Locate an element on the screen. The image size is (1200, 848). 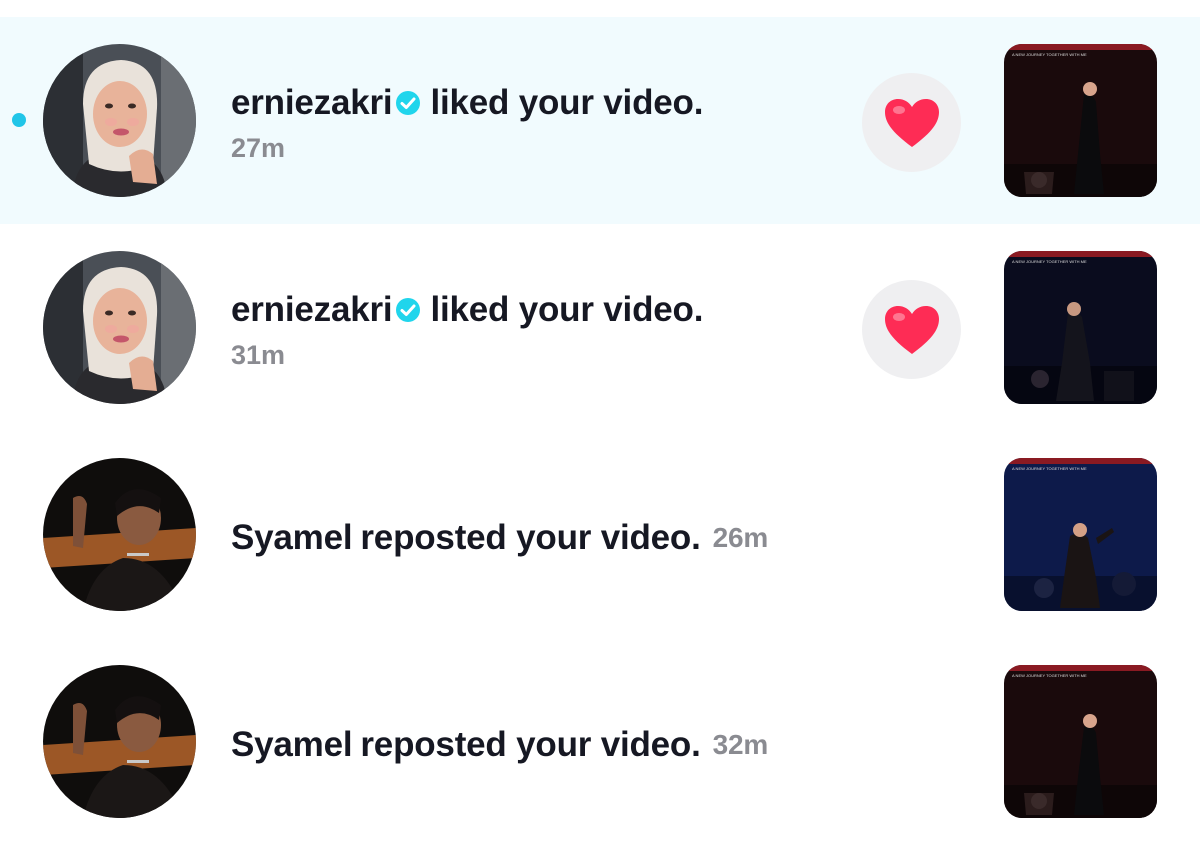
notification-line: Syamel reposted your video. 32m is located at coordinates (499, 745).